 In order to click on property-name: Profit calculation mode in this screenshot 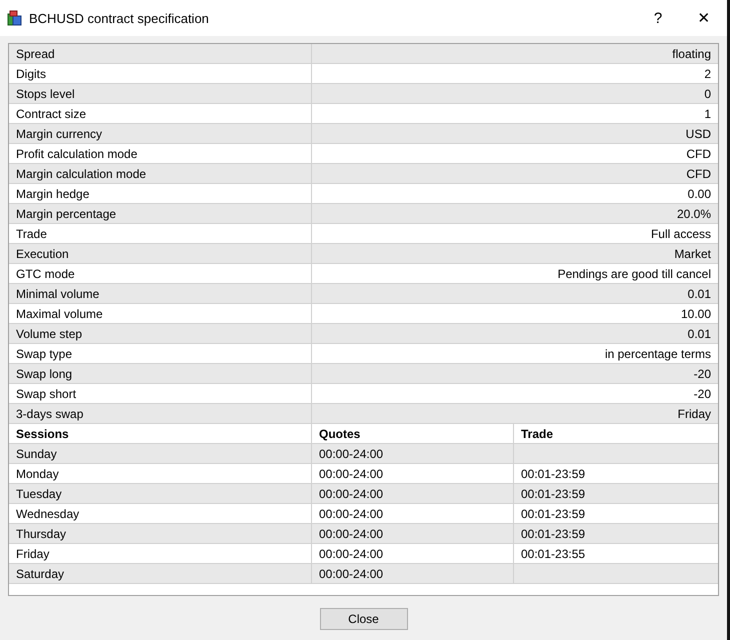, I will do `click(76, 154)`.